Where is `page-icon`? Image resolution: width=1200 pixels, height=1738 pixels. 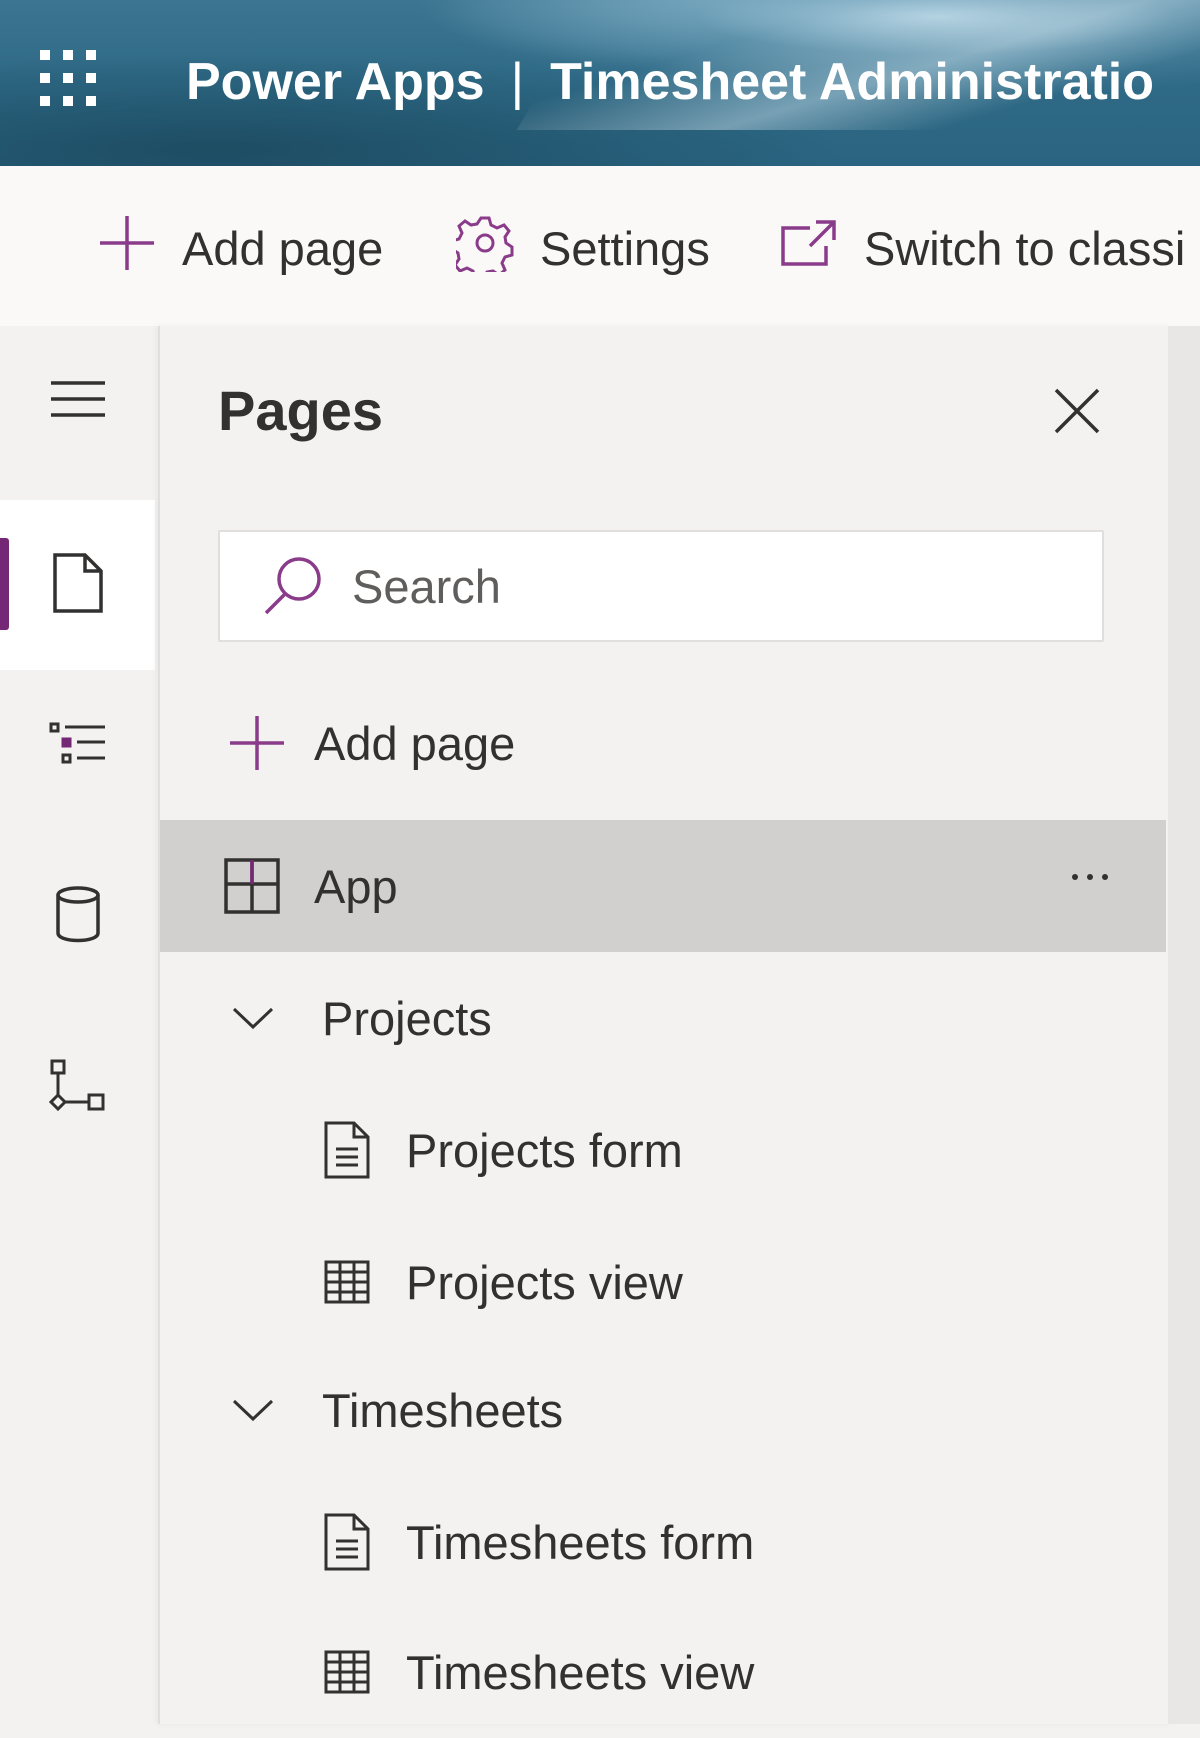 page-icon is located at coordinates (78, 585).